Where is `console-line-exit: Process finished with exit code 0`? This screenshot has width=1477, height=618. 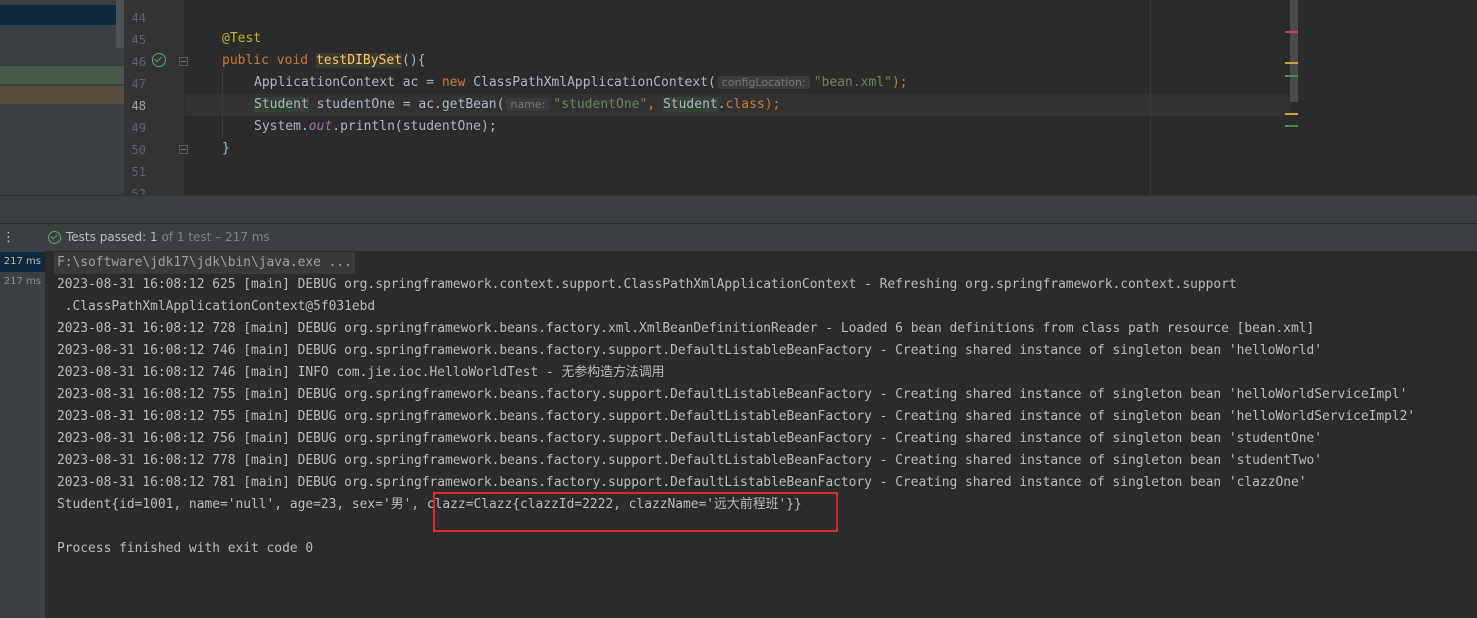 console-line-exit: Process finished with exit code 0 is located at coordinates (185, 548).